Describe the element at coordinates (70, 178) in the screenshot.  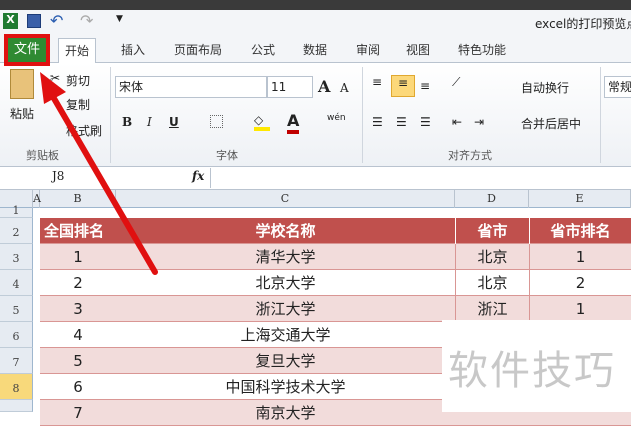
I see `name-box: J8` at that location.